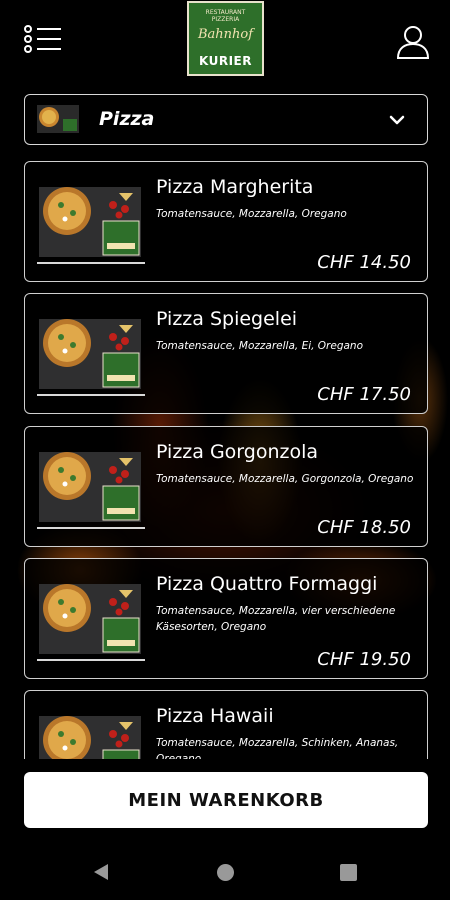 This screenshot has width=450, height=900. I want to click on logo-script-text: Bahnhof, so click(225, 34).